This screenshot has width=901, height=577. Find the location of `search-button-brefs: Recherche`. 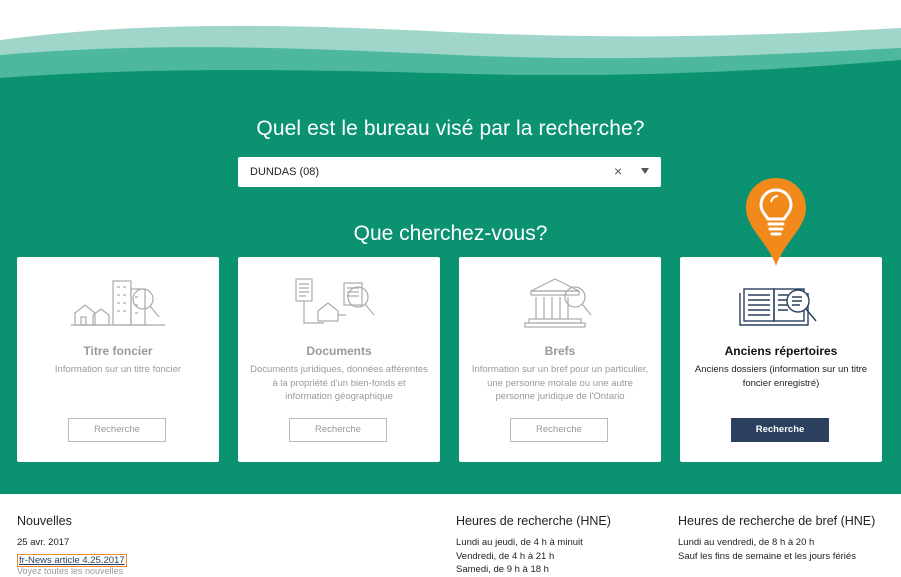

search-button-brefs: Recherche is located at coordinates (559, 430).